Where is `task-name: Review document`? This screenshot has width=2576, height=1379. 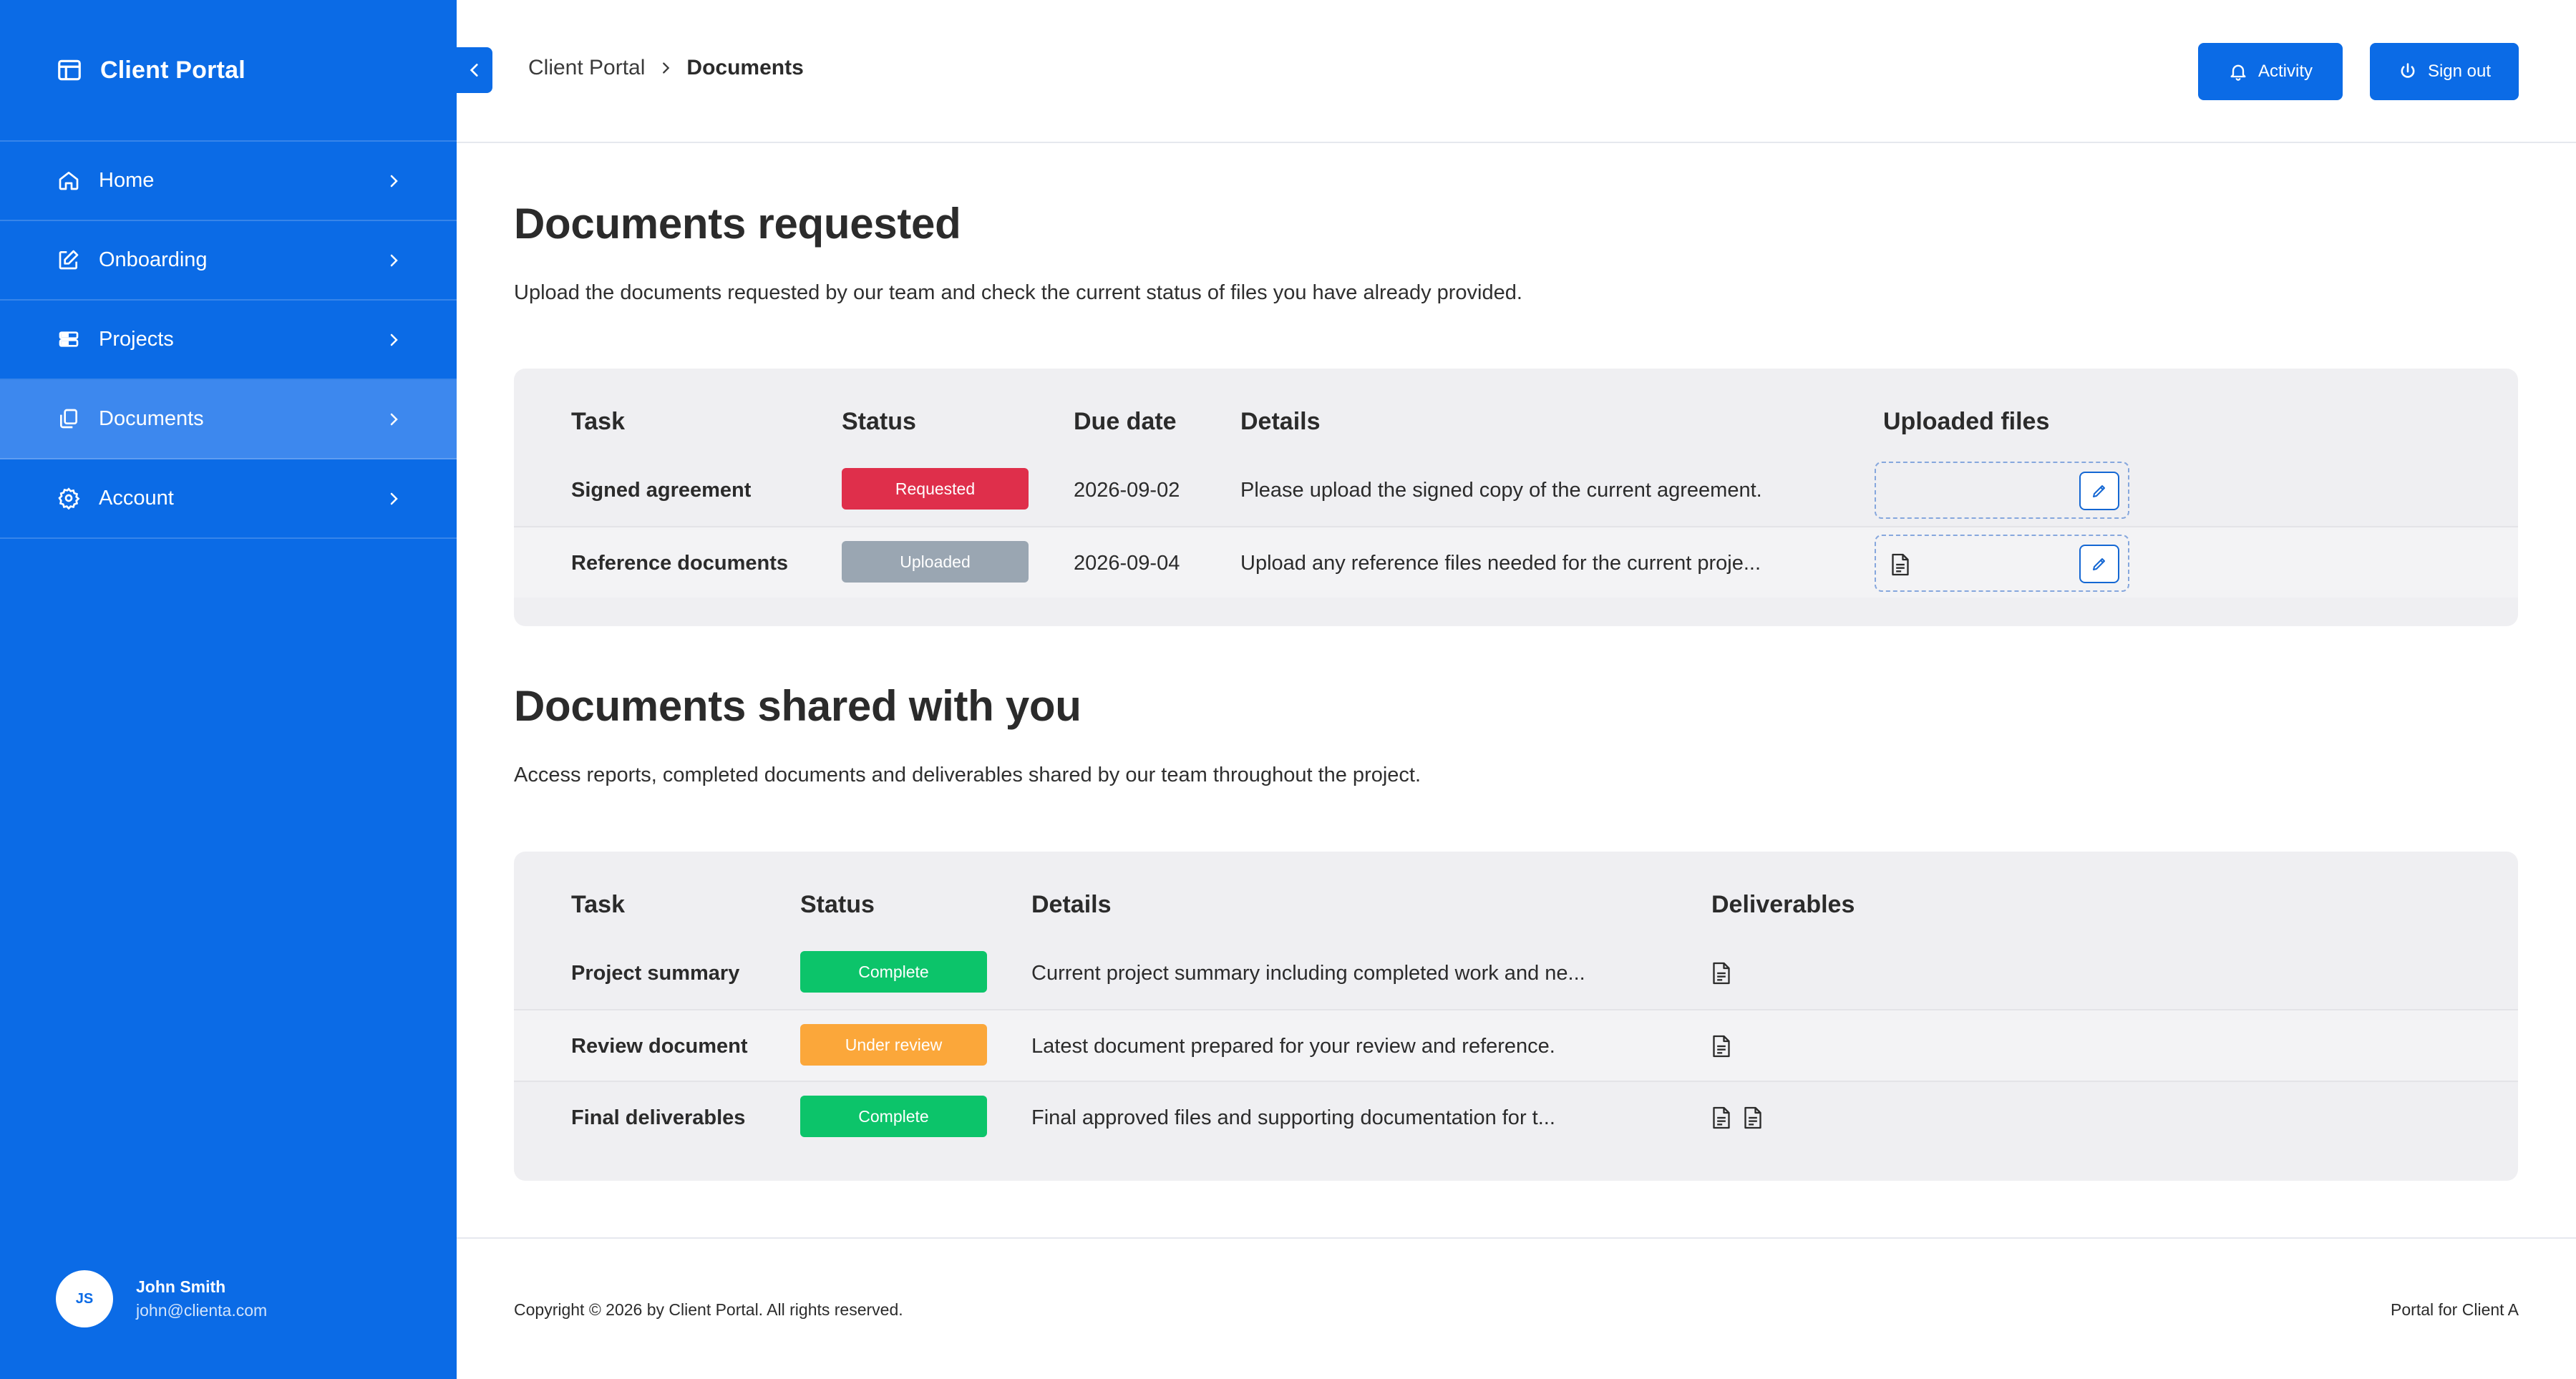
task-name: Review document is located at coordinates (659, 1046).